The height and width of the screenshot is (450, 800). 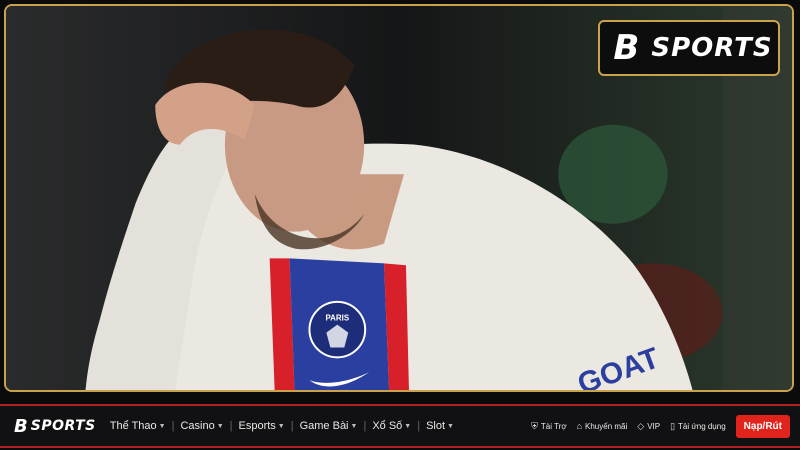 What do you see at coordinates (654, 426) in the screenshot?
I see `util-label: VIP` at bounding box center [654, 426].